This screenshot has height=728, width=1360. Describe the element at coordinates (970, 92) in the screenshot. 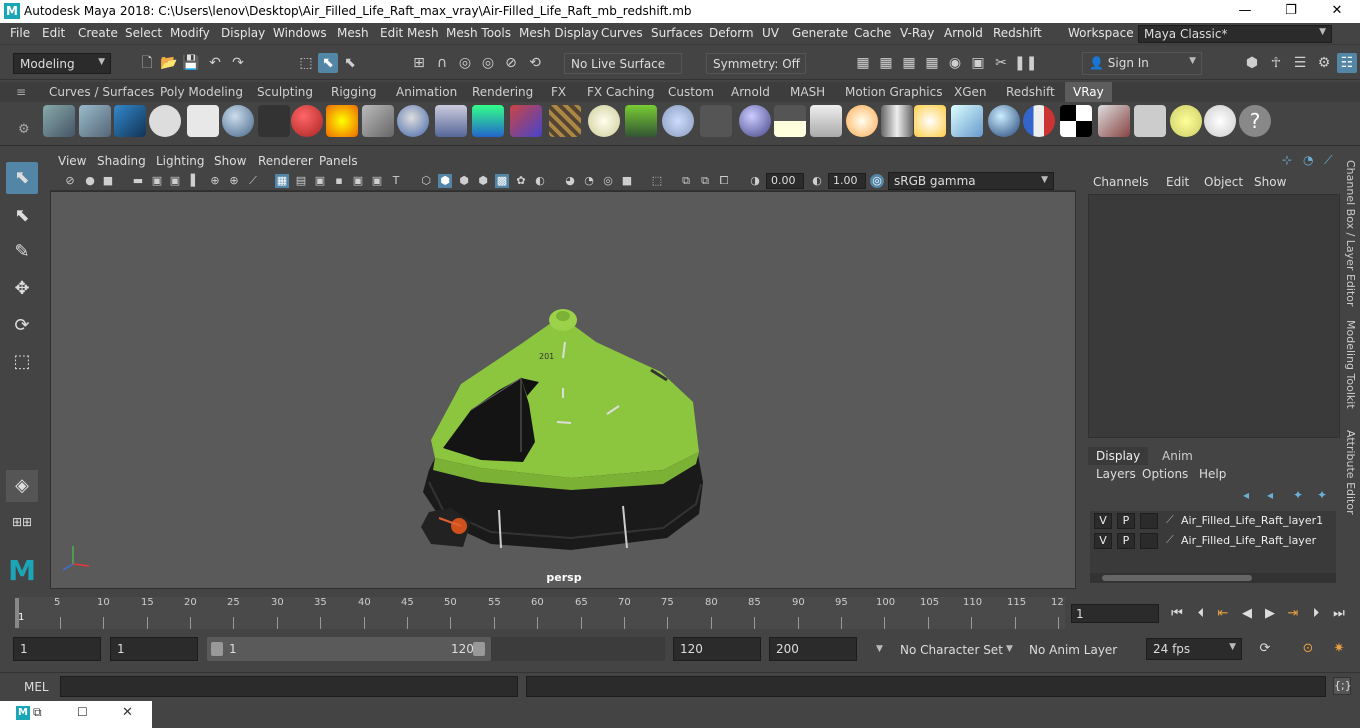

I see `shelf-tab-xgen: XGen` at that location.